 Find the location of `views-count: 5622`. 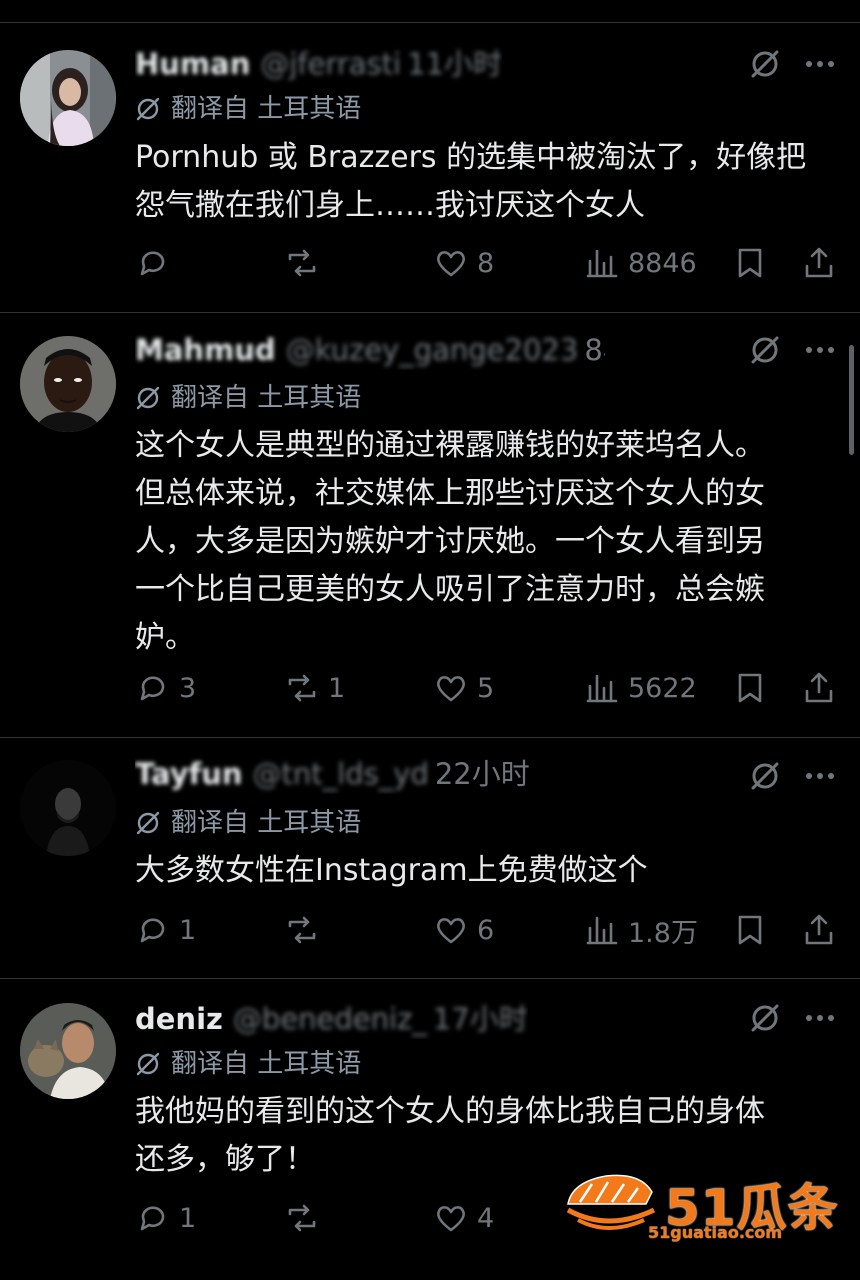

views-count: 5622 is located at coordinates (662, 688).